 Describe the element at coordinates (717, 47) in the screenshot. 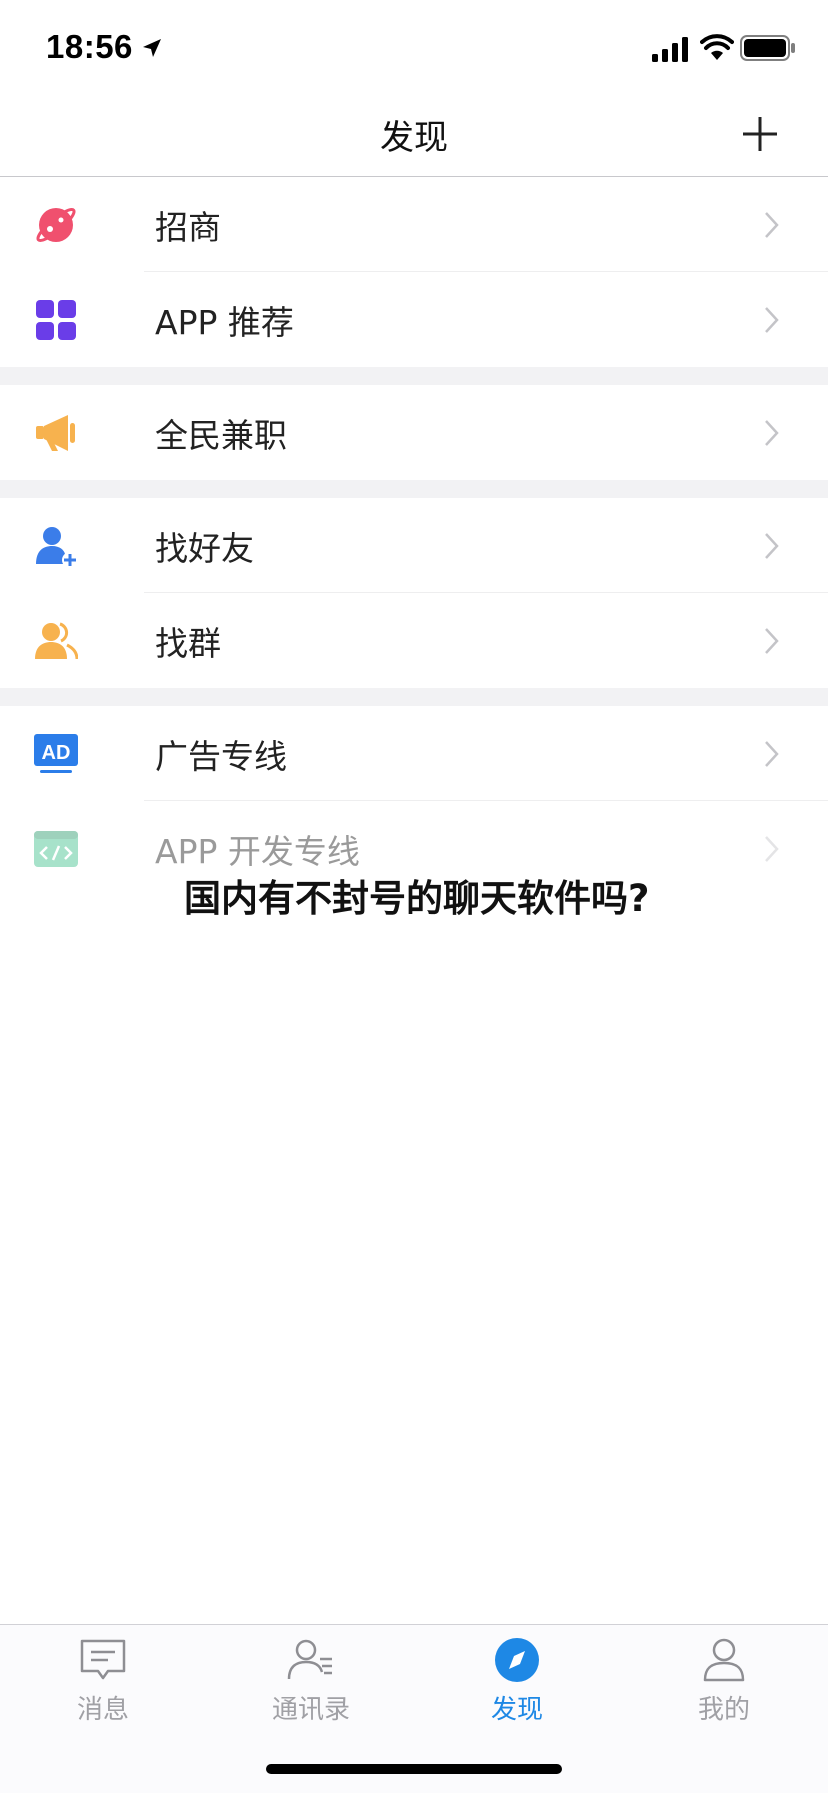

I see `wifi-icon` at that location.